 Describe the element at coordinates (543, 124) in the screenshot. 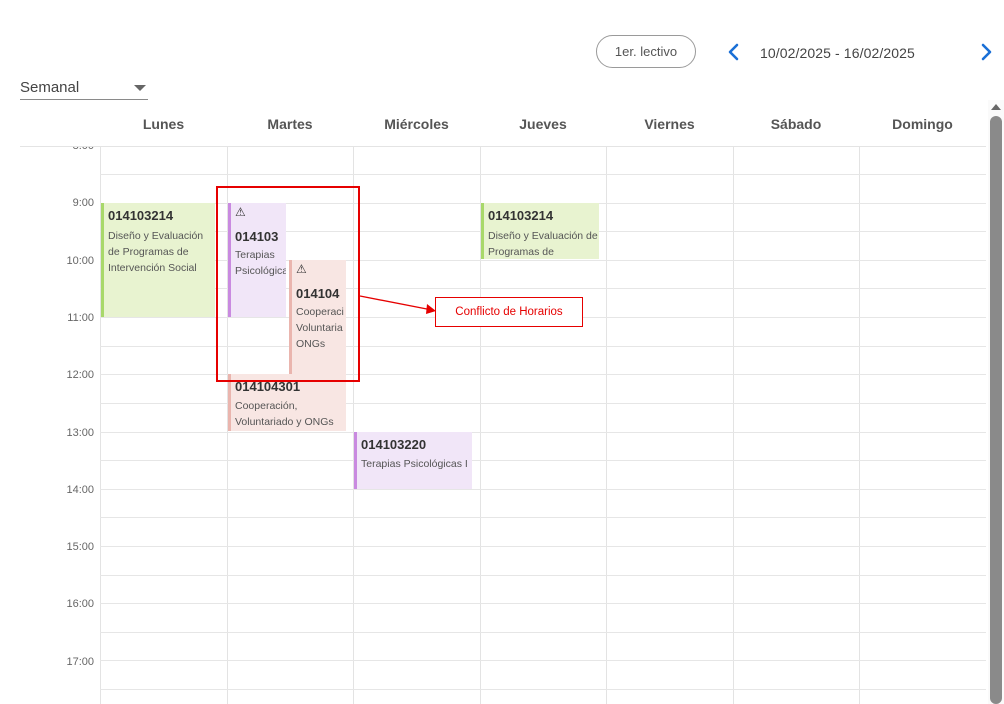

I see `day-header-jueves: Jueves` at that location.